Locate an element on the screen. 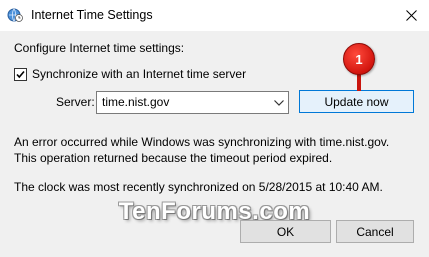  checkmark-icon is located at coordinates (20, 74).